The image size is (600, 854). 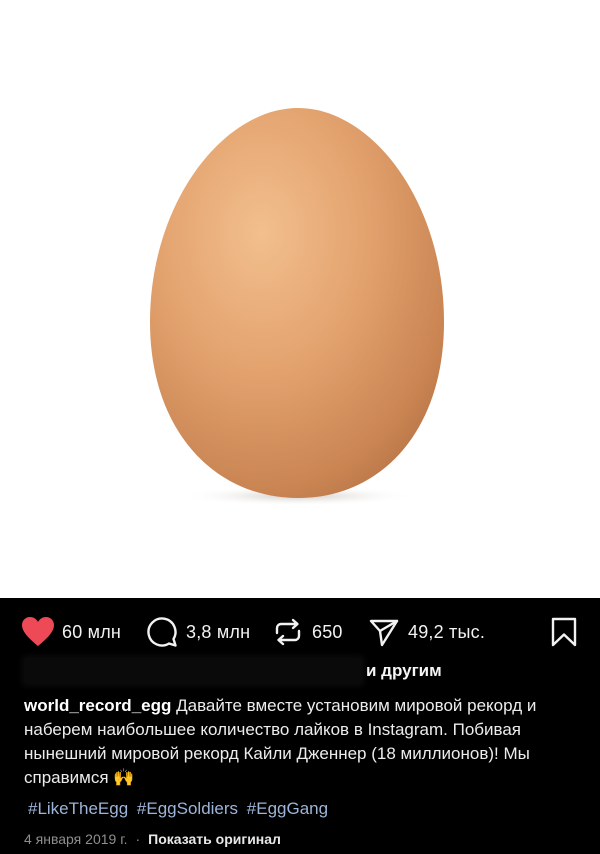 I want to click on show-original-link: Показать оригинал, so click(x=214, y=839).